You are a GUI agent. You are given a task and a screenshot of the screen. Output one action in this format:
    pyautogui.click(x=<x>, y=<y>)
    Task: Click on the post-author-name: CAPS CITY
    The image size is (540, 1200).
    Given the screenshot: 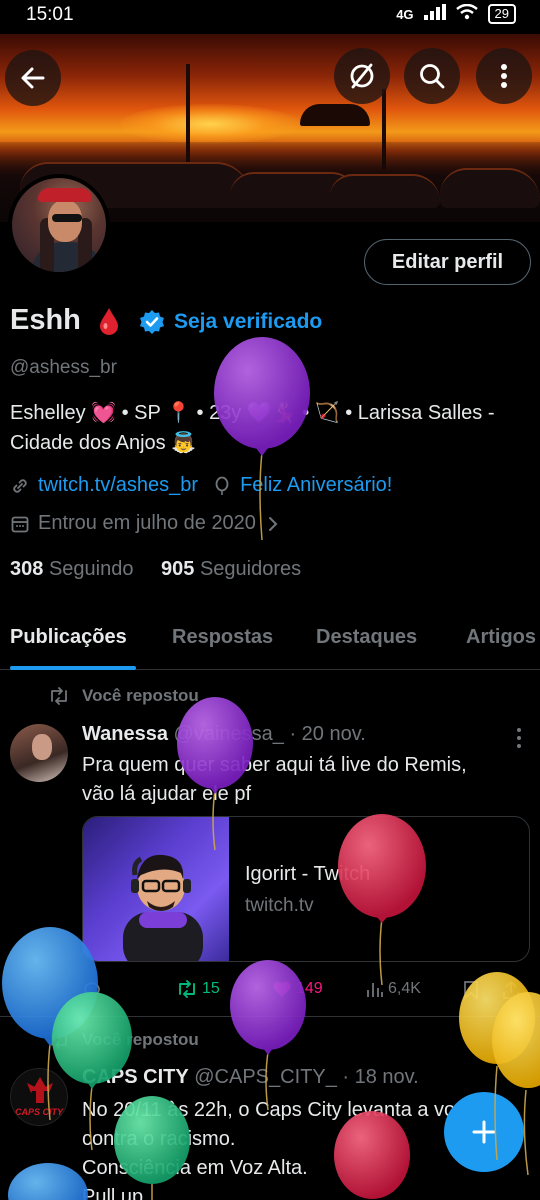 What is the action you would take?
    pyautogui.click(x=135, y=1077)
    